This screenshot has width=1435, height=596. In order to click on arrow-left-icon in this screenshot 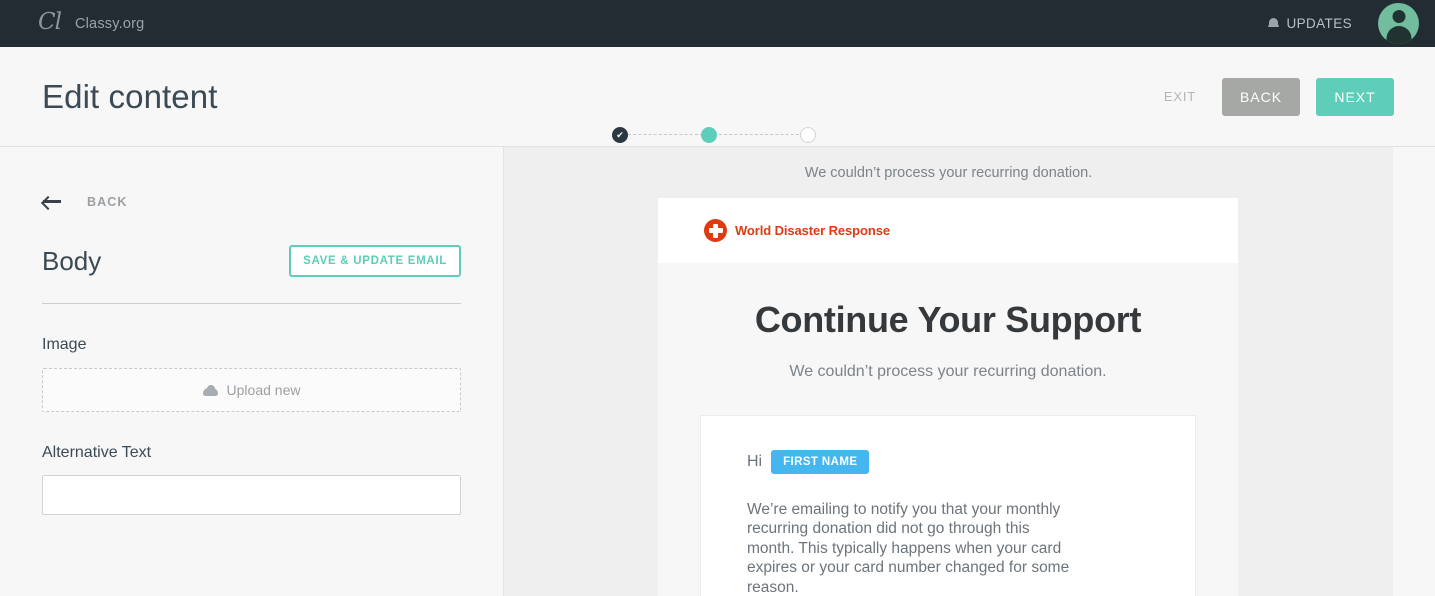, I will do `click(51, 201)`.